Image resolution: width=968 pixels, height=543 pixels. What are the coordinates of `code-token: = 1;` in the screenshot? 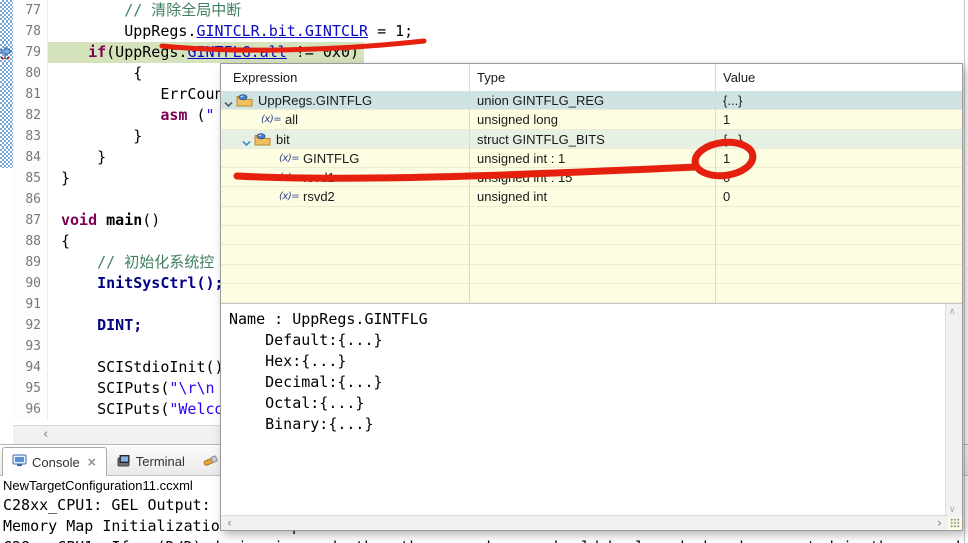 It's located at (391, 31).